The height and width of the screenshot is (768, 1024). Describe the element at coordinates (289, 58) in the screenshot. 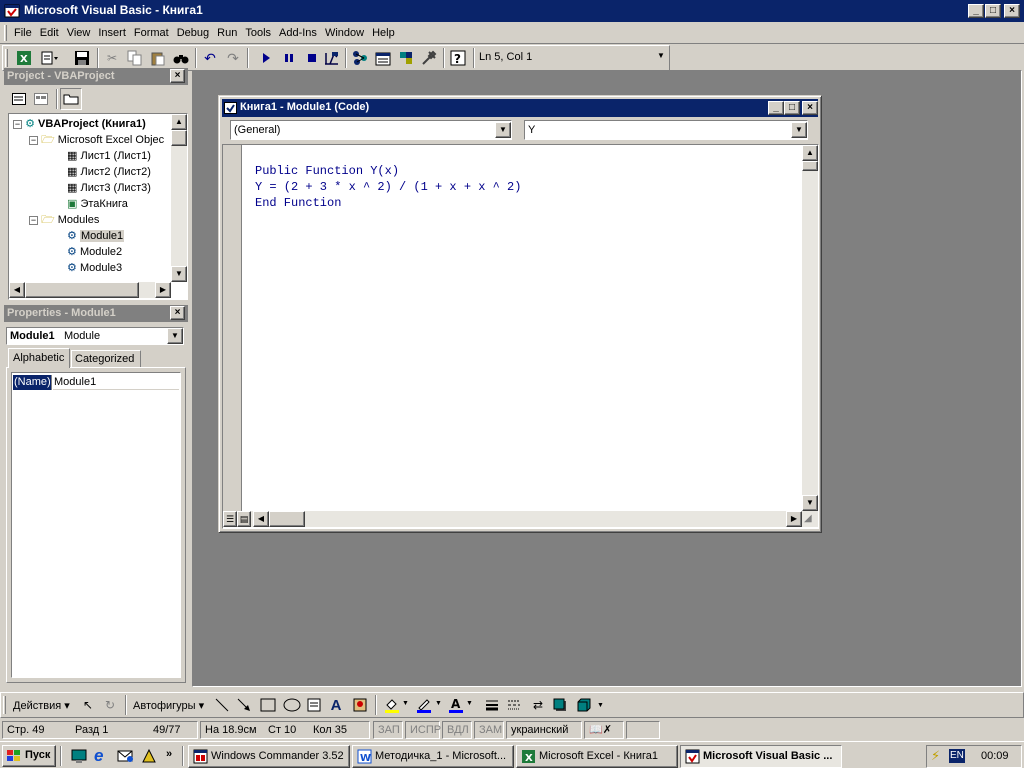

I see `break-icon` at that location.